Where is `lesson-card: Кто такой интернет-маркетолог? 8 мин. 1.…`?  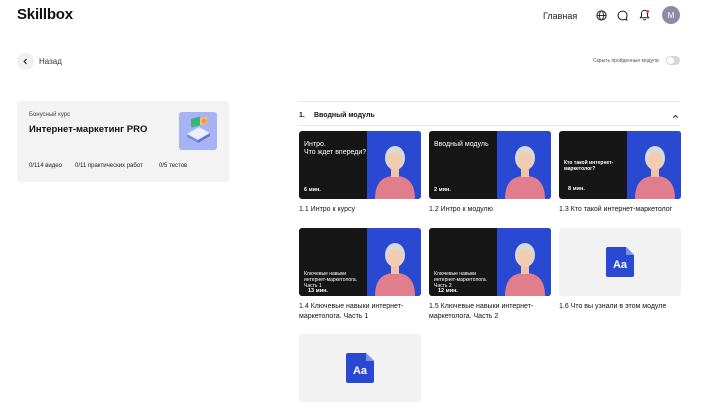 lesson-card: Кто такой интернет-маркетолог? 8 мин. 1.… is located at coordinates (620, 173).